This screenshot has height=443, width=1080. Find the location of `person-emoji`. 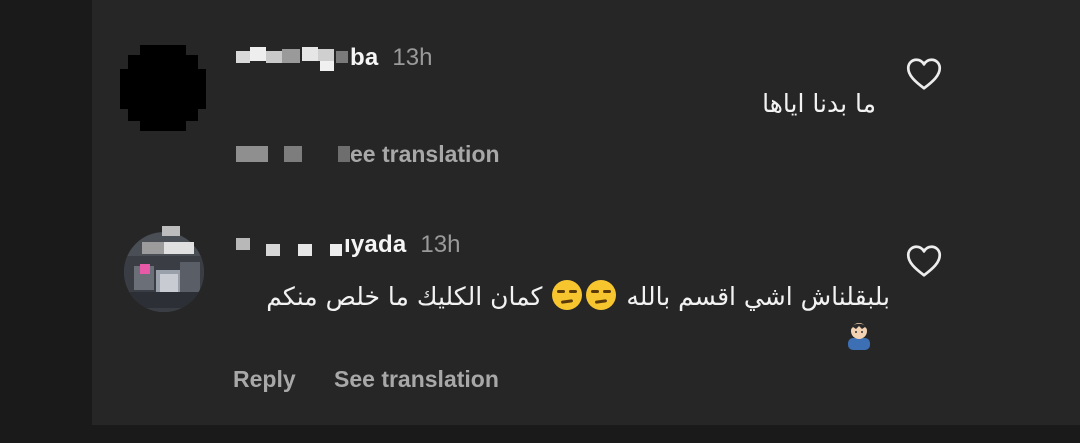

person-emoji is located at coordinates (859, 334).